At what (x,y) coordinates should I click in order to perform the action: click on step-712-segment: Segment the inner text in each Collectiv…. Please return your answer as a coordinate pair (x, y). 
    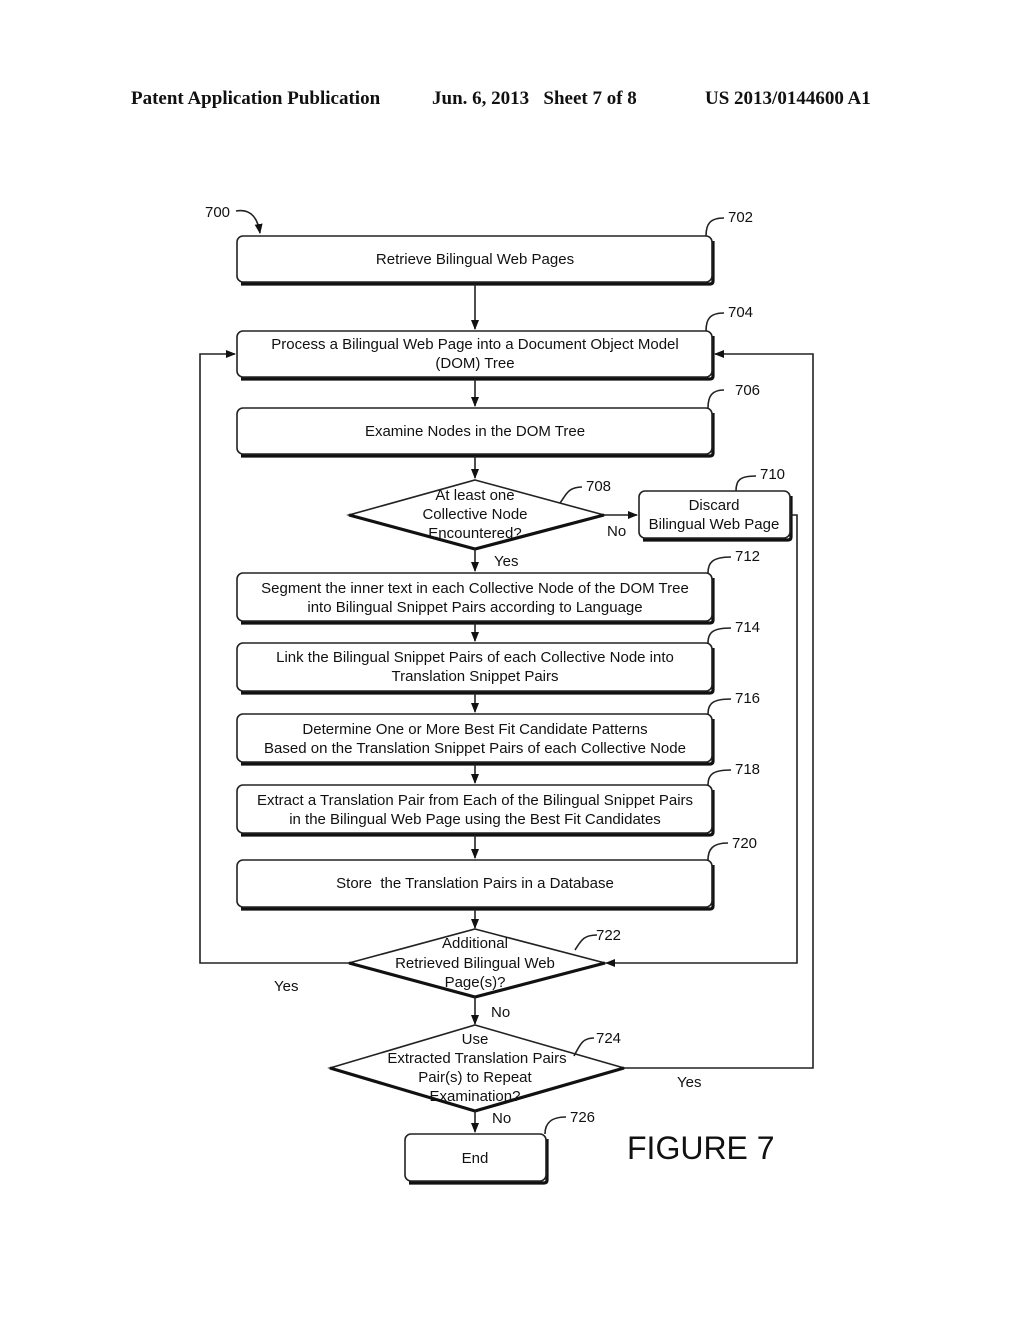
    Looking at the image, I should click on (475, 598).